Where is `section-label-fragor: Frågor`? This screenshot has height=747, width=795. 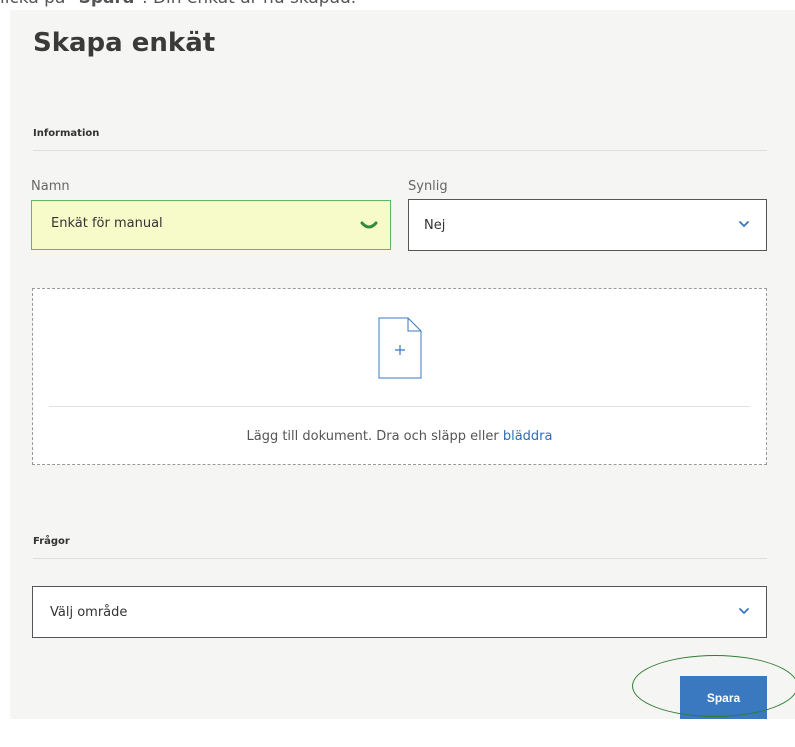 section-label-fragor: Frågor is located at coordinates (51, 541).